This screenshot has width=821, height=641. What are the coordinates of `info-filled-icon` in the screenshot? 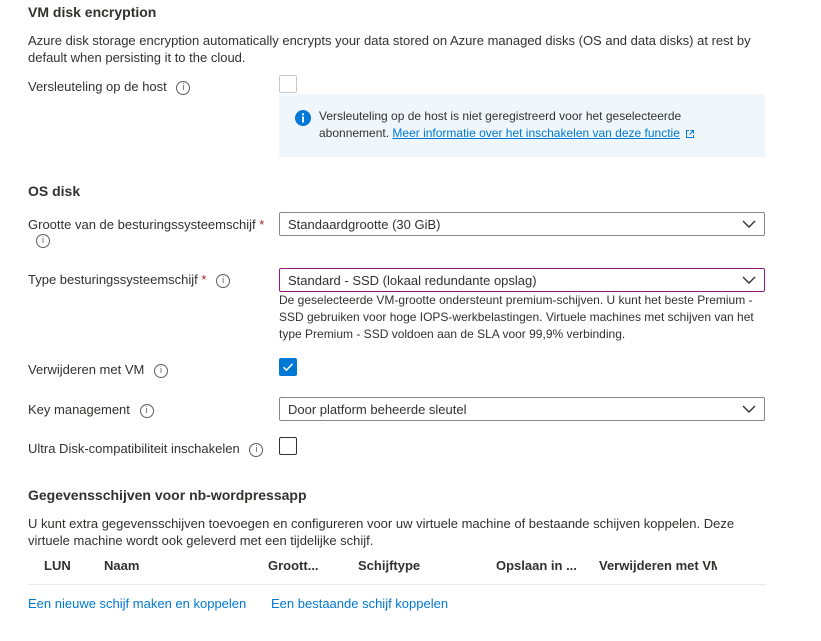 It's located at (303, 118).